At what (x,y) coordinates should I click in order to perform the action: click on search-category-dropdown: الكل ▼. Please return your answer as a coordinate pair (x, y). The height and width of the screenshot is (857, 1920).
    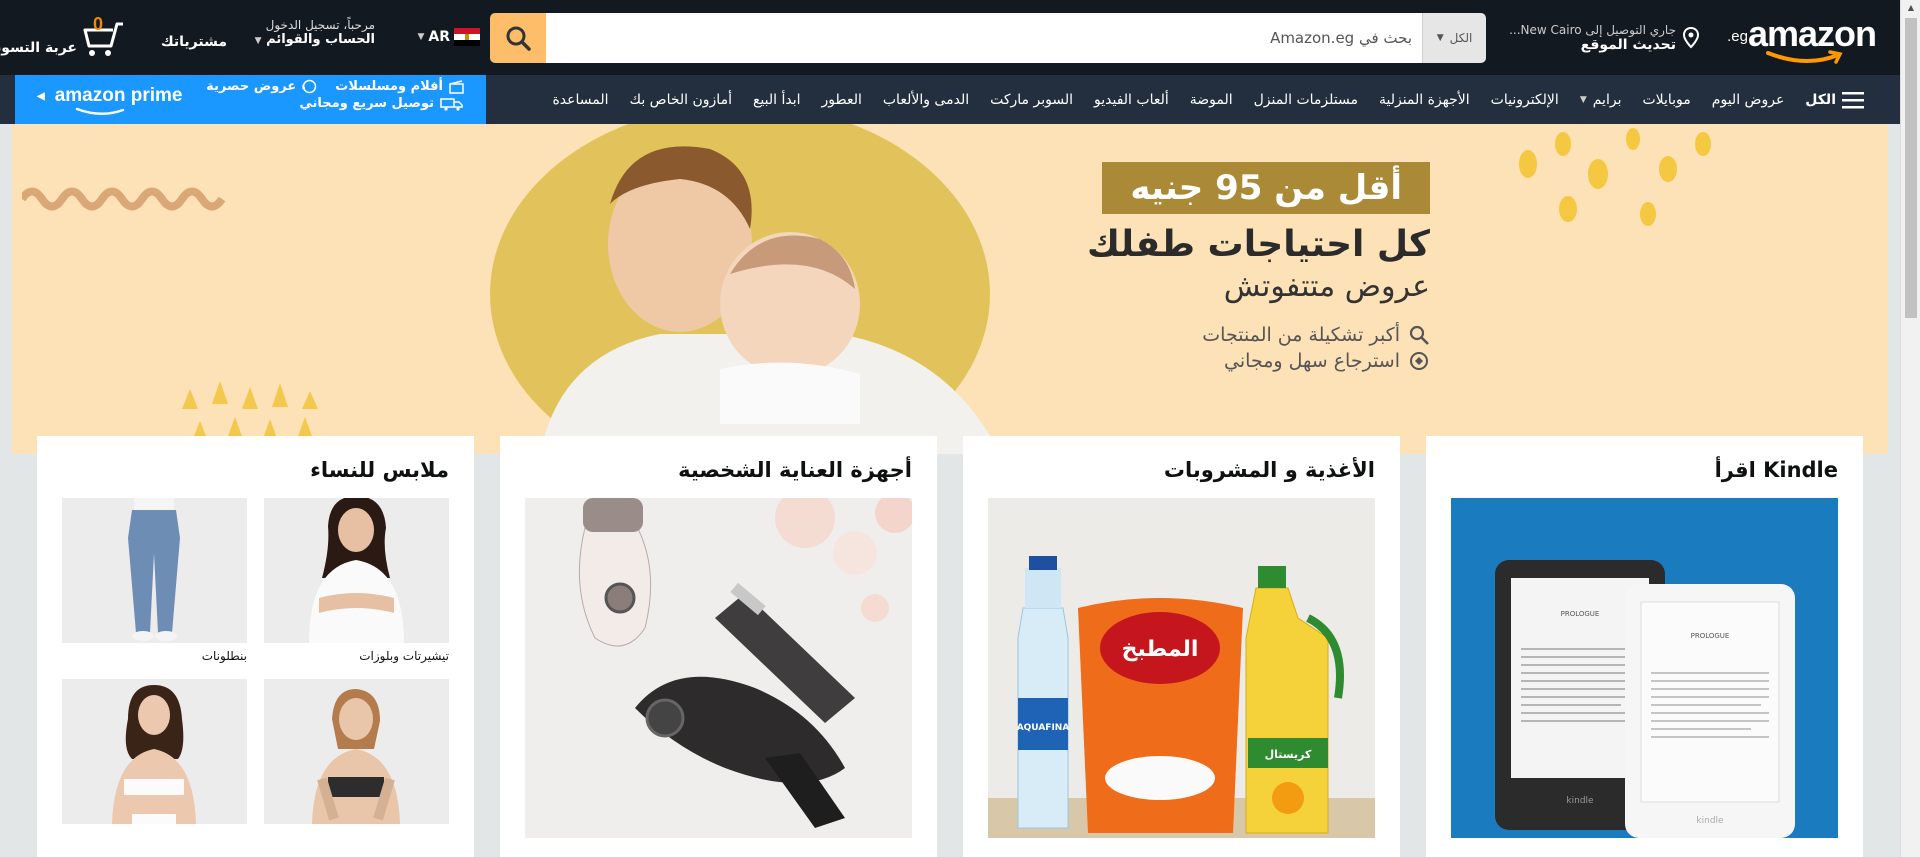
    Looking at the image, I should click on (1454, 38).